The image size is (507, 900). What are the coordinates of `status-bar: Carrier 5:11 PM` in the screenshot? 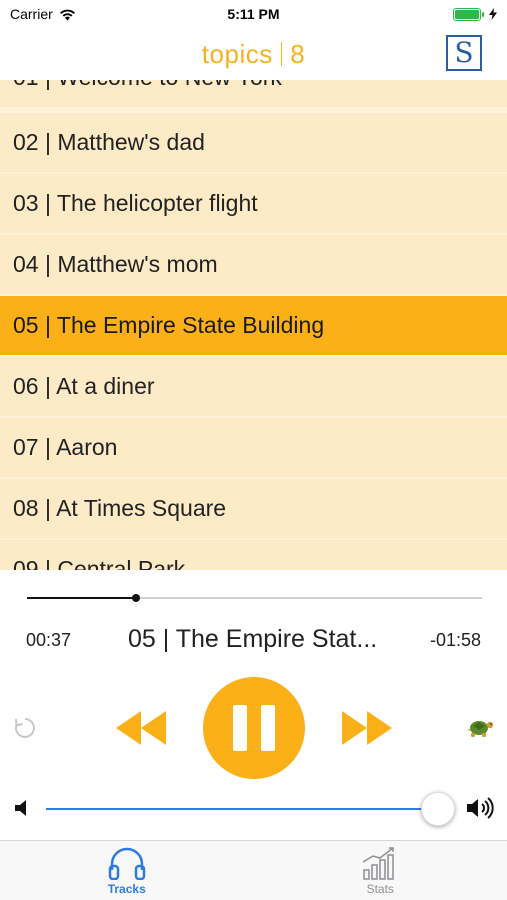 It's located at (253, 14).